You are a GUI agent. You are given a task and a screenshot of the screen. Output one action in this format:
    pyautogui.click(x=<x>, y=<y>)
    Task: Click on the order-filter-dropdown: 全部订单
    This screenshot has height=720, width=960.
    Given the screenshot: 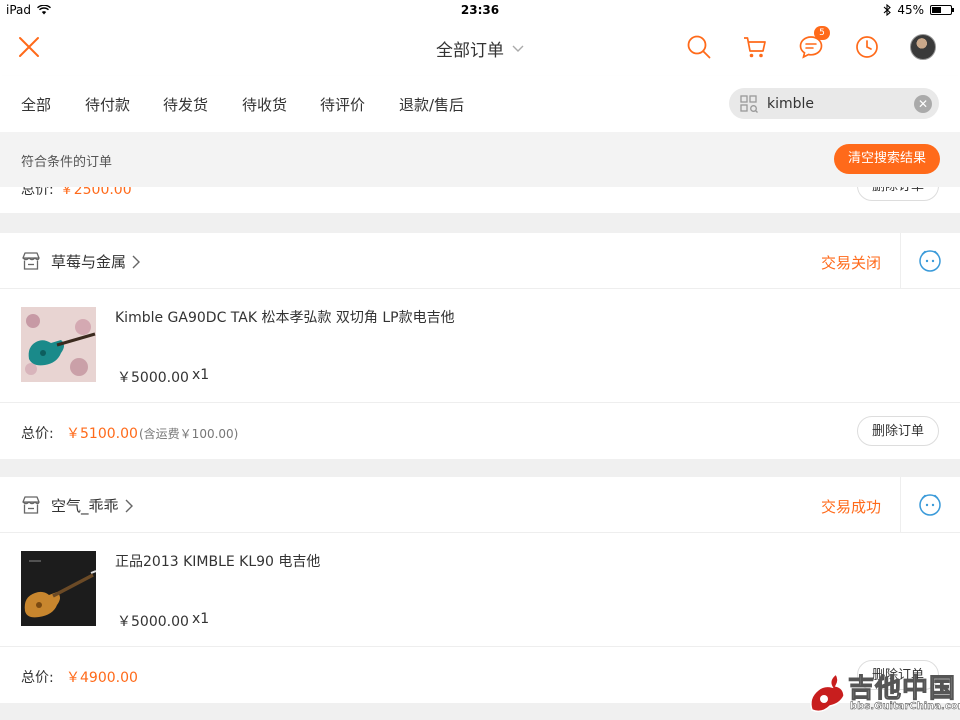 What is the action you would take?
    pyautogui.click(x=480, y=48)
    